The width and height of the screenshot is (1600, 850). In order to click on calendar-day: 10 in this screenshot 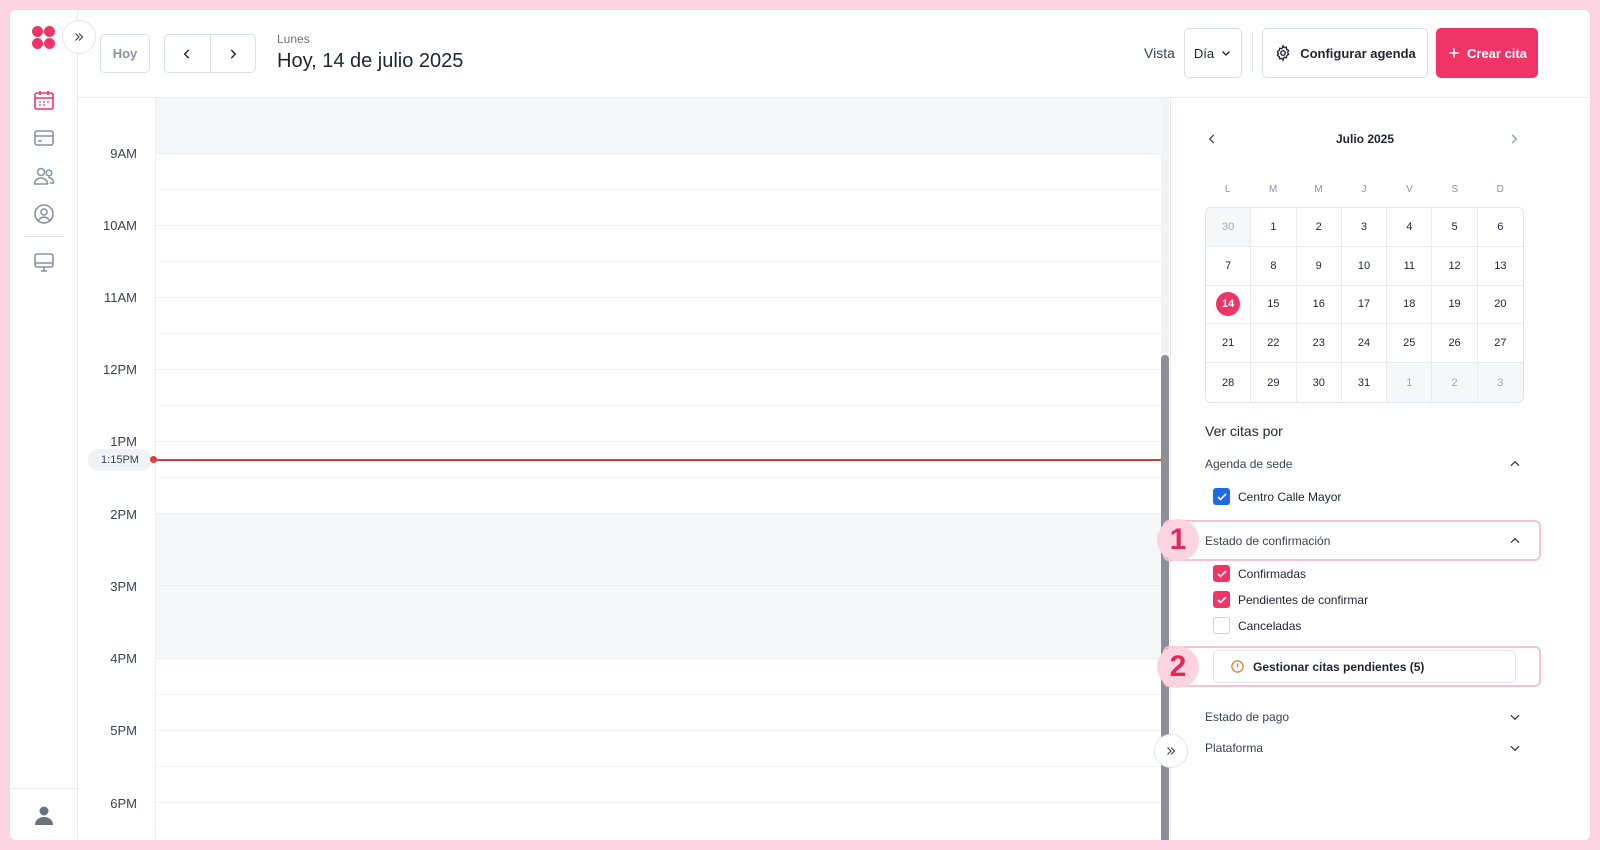, I will do `click(1364, 266)`.